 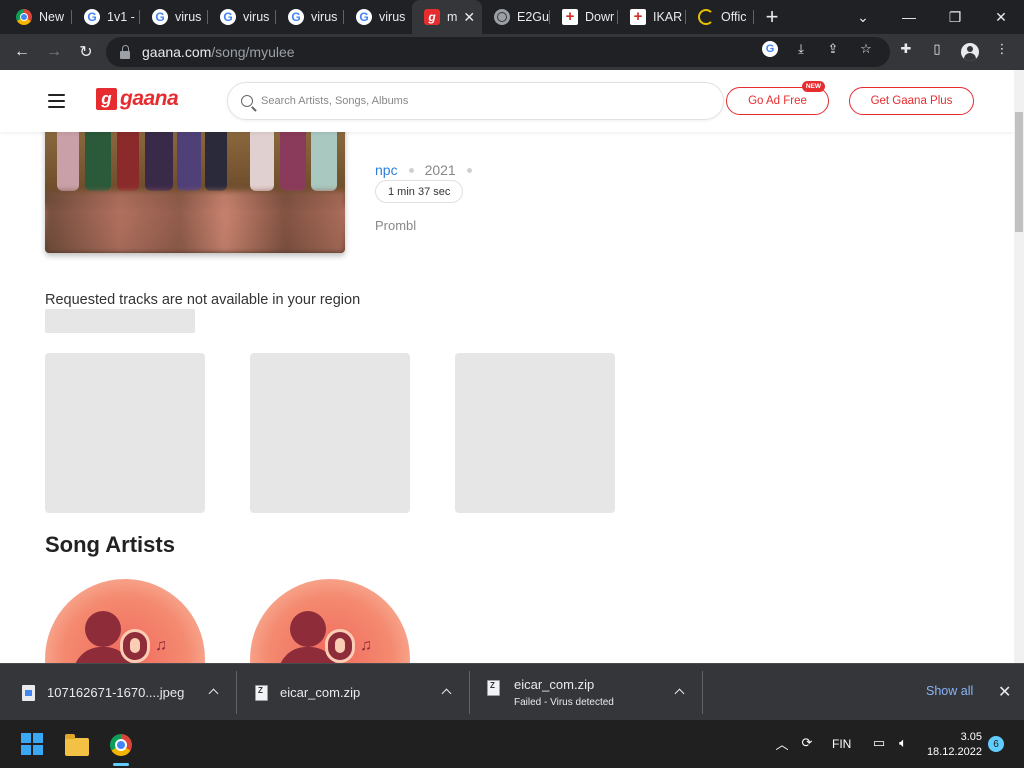 What do you see at coordinates (652, 17) in the screenshot?
I see `browser-tab: IKAR` at bounding box center [652, 17].